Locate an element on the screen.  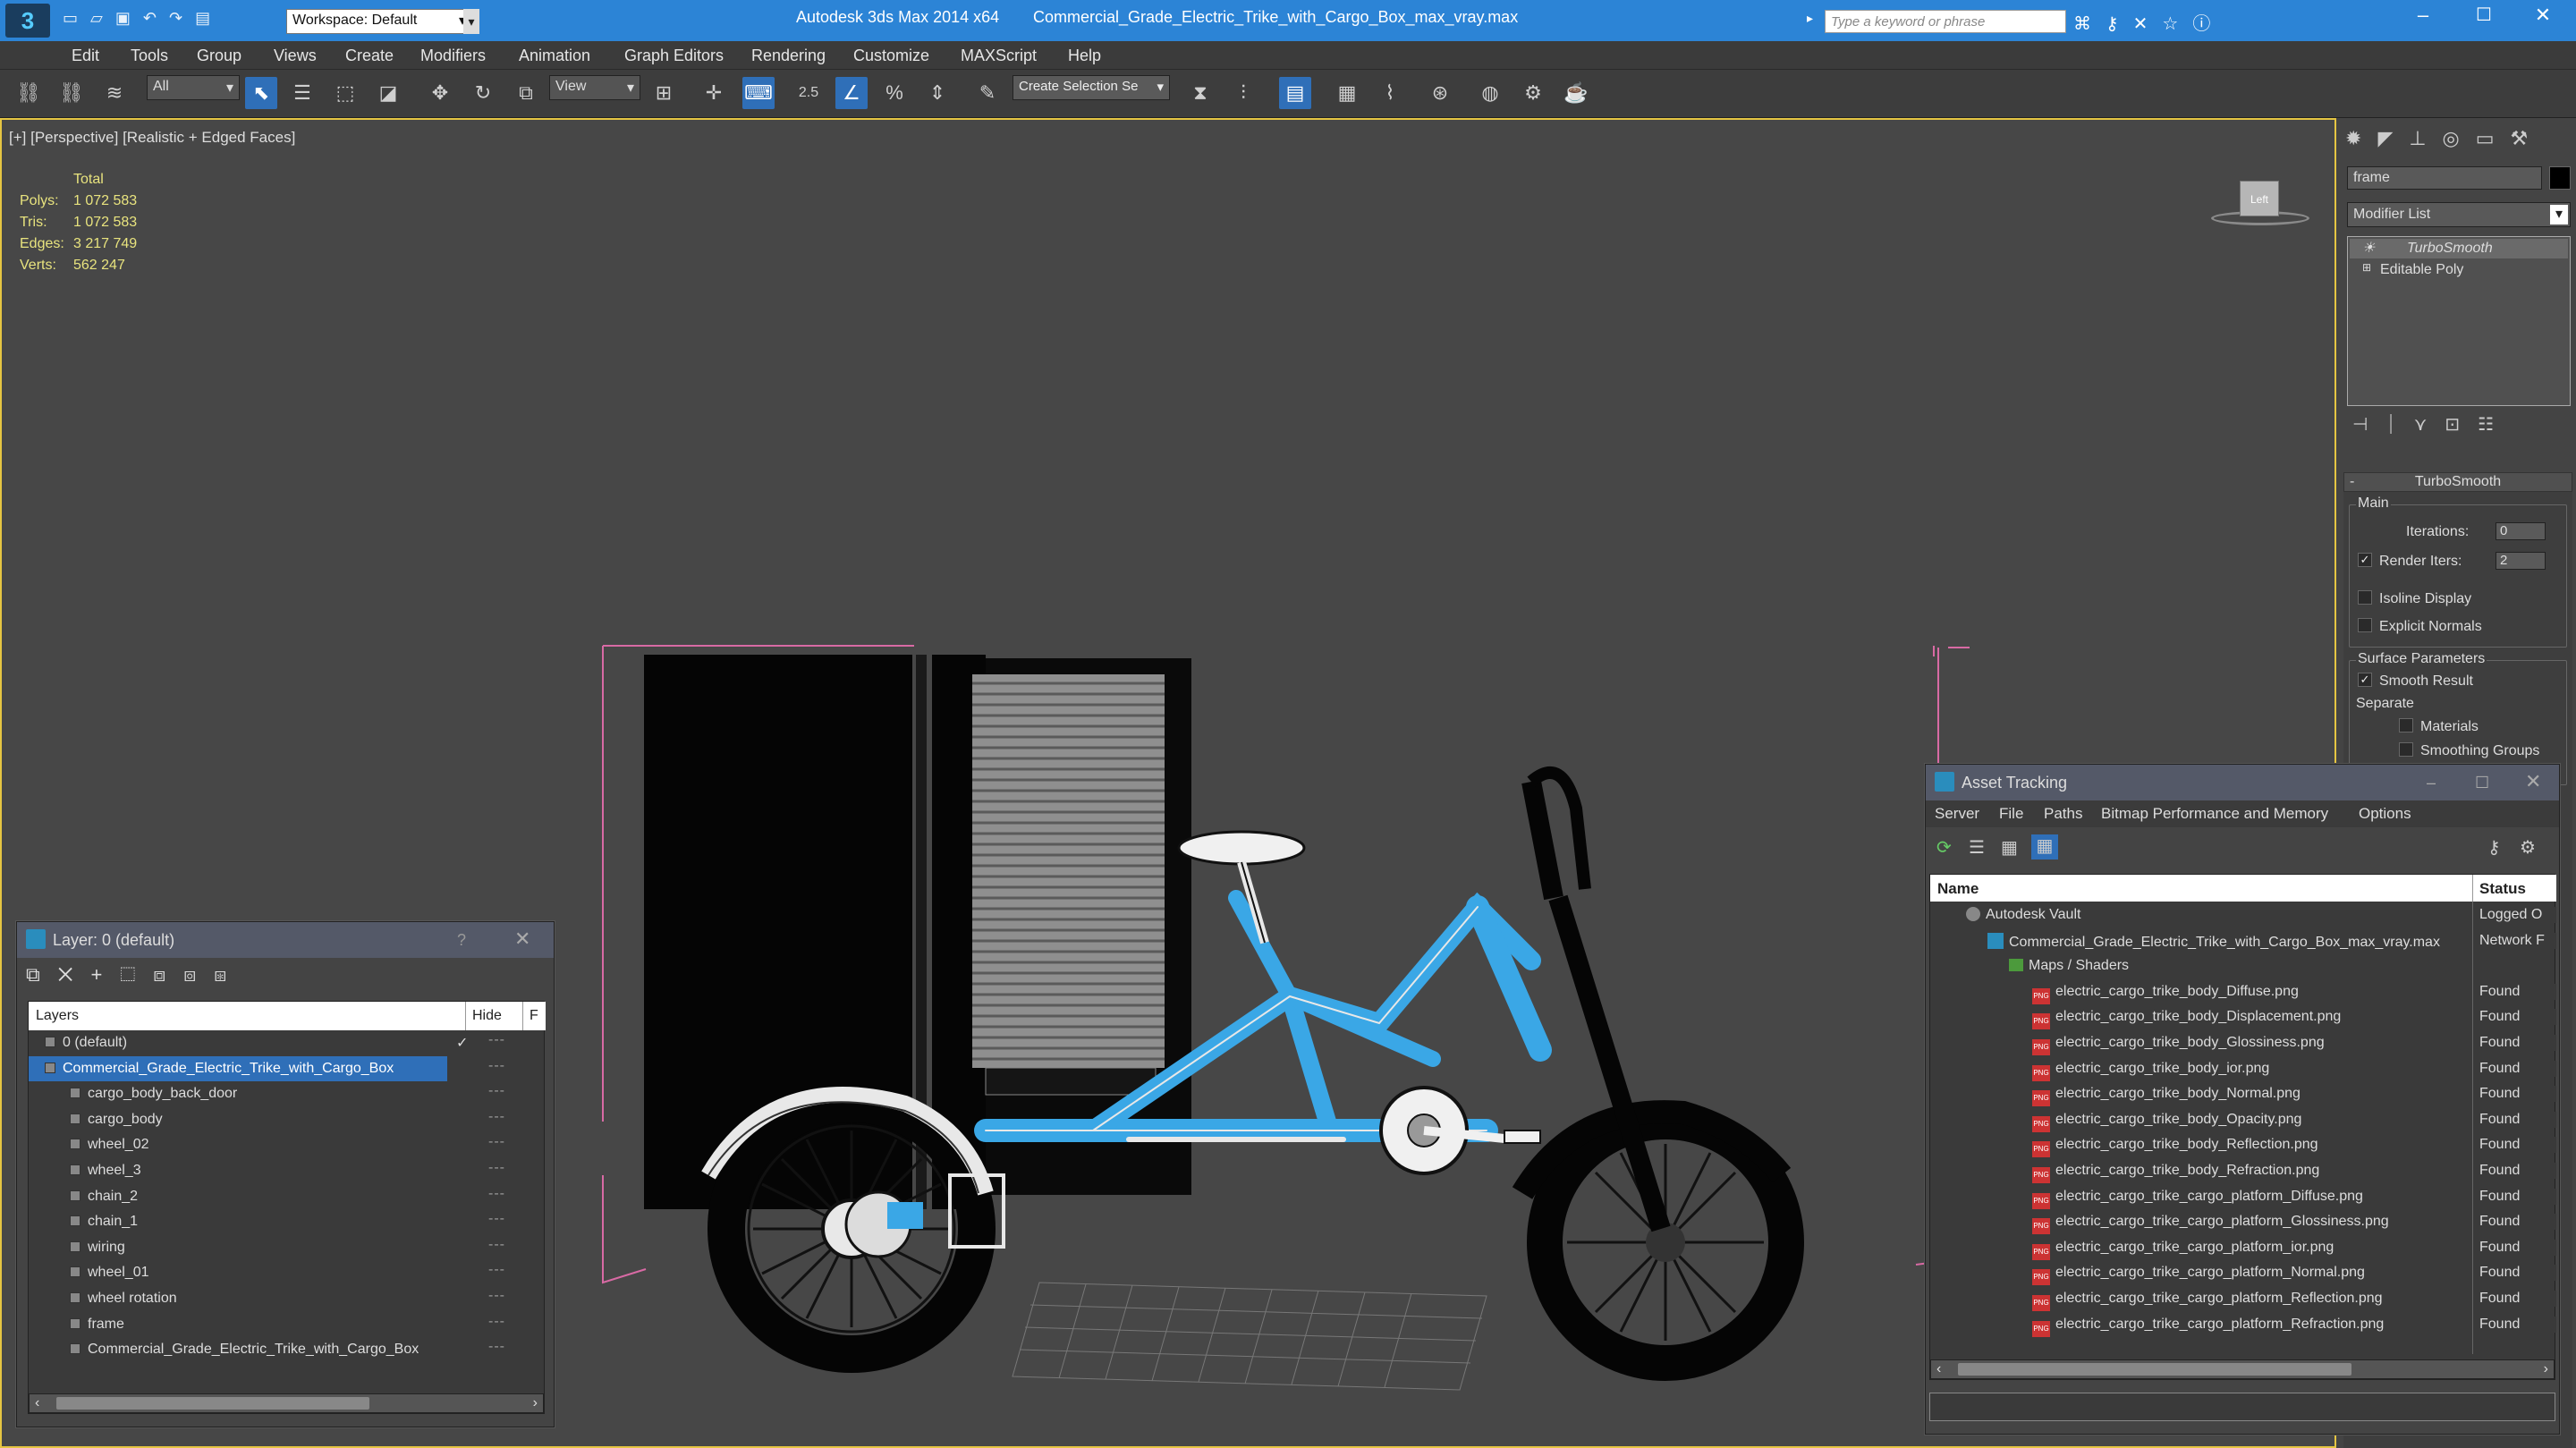
menu-edit: Edit is located at coordinates (85, 56).